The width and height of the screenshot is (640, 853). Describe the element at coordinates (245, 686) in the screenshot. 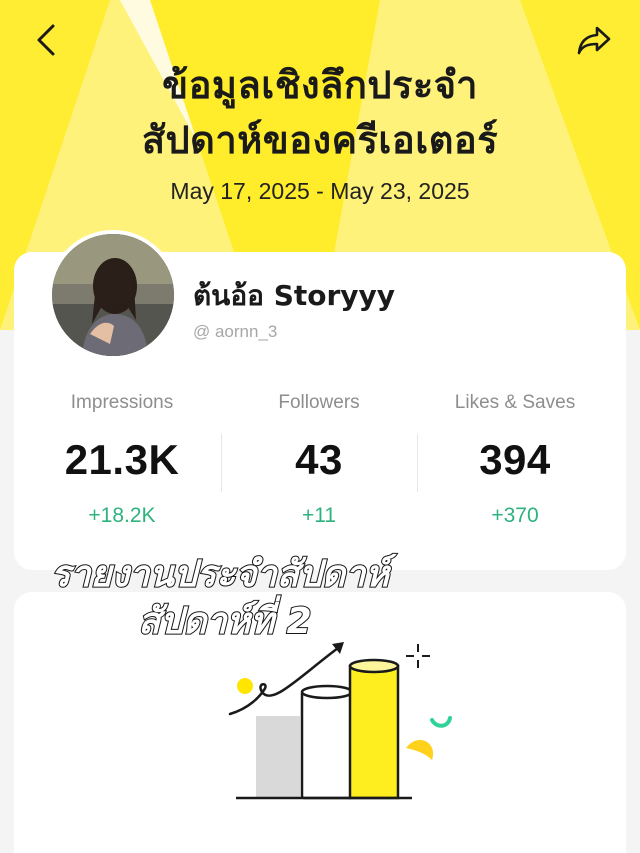

I see `illus-dot` at that location.